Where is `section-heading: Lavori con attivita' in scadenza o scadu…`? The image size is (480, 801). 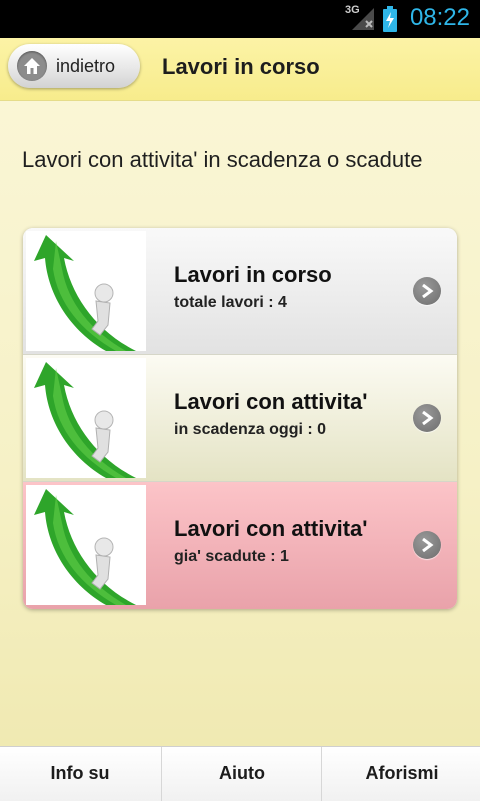 section-heading: Lavori con attivita' in scadenza o scadu… is located at coordinates (222, 159).